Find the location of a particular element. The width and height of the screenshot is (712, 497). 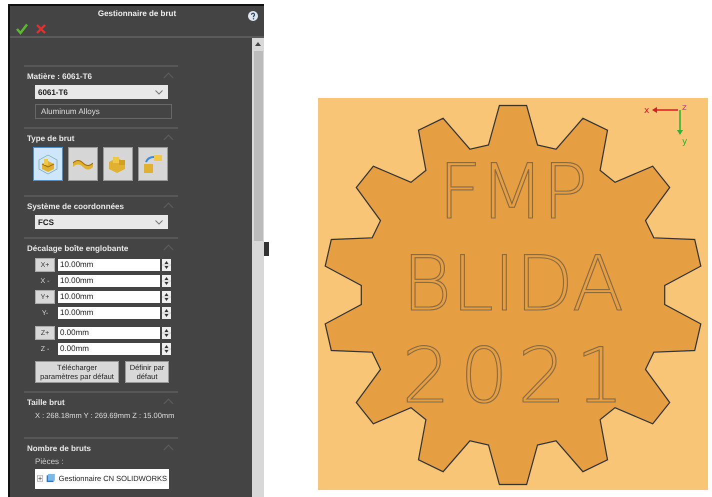

coordinate-system-dropdown: FCS is located at coordinates (101, 222).